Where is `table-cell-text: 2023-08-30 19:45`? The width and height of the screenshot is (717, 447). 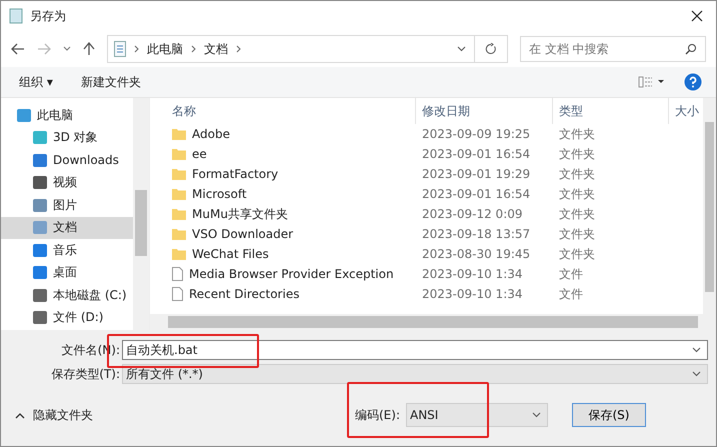
table-cell-text: 2023-08-30 19:45 is located at coordinates (476, 254).